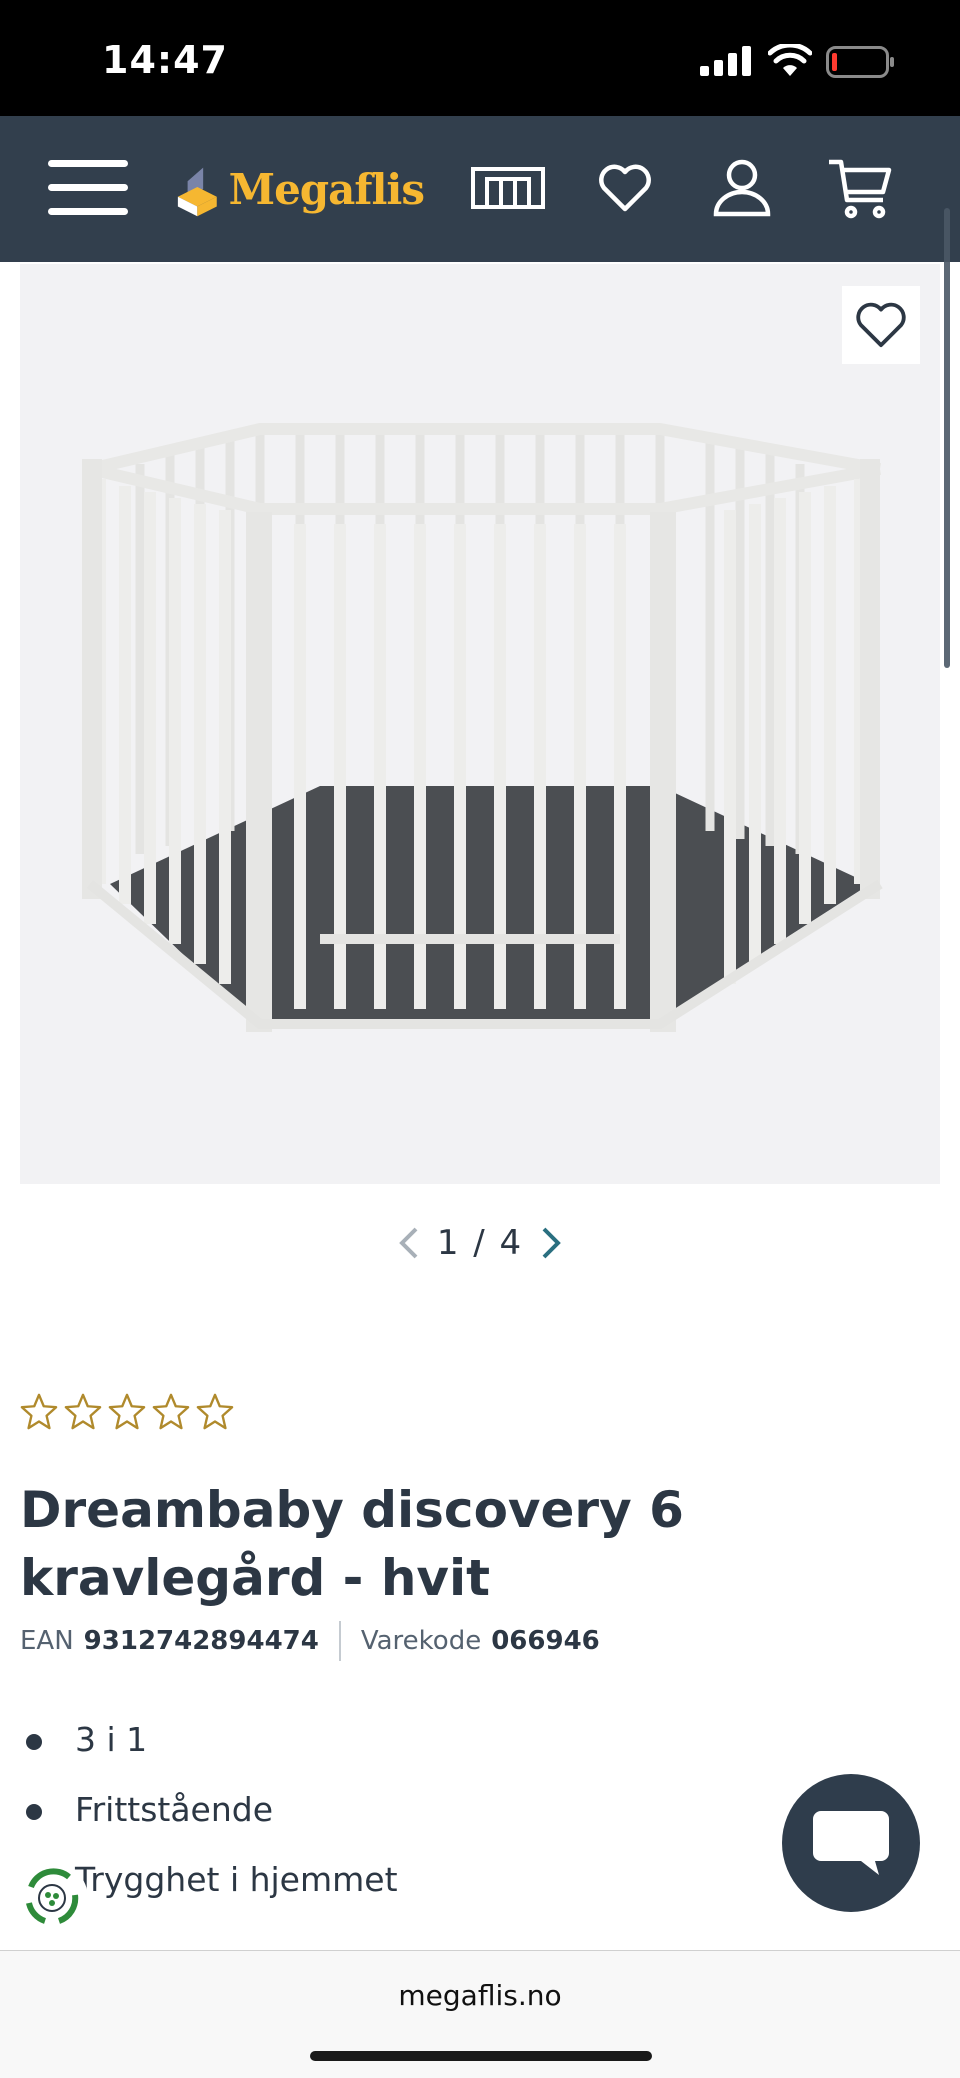 The height and width of the screenshot is (2078, 960). What do you see at coordinates (860, 188) in the screenshot?
I see `cart-icon` at bounding box center [860, 188].